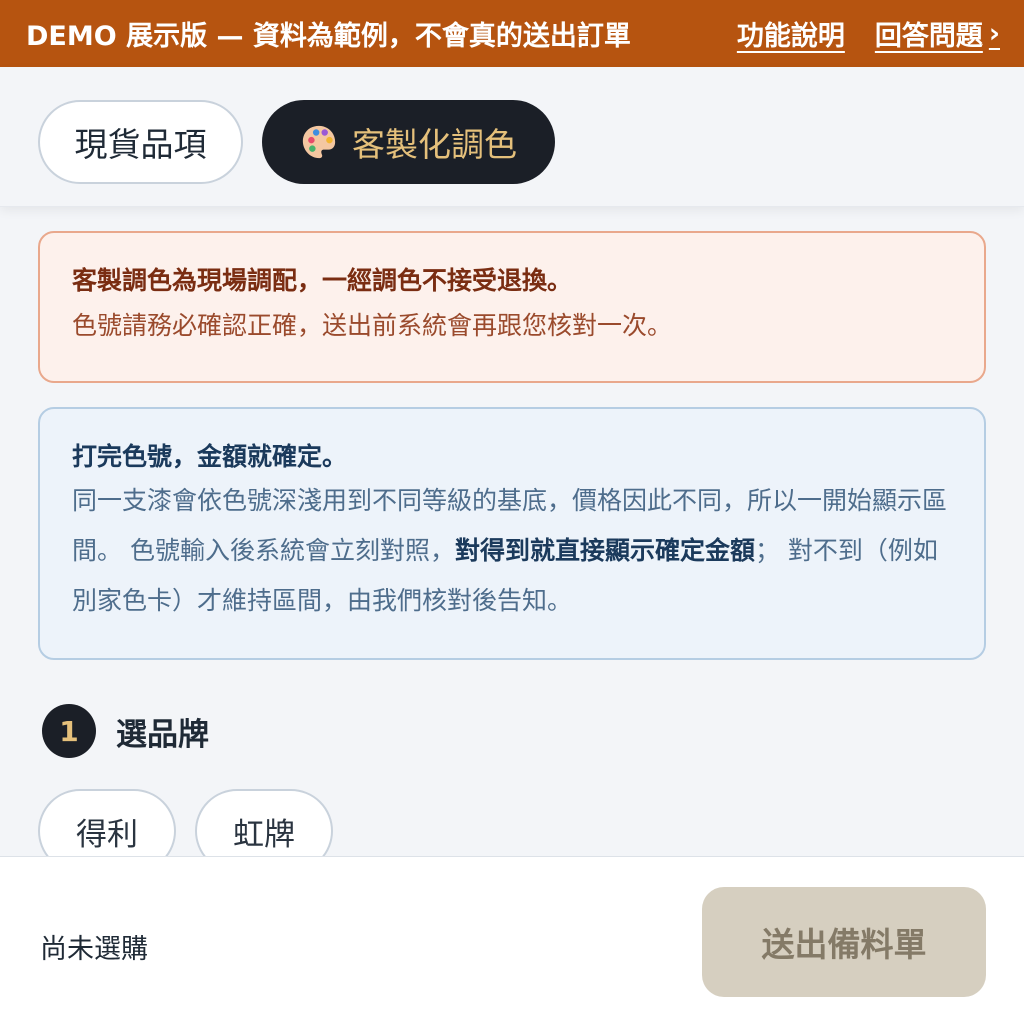 The height and width of the screenshot is (1024, 1024). I want to click on info-body-bold: 對得到就直接顯示確定金額, so click(604, 550).